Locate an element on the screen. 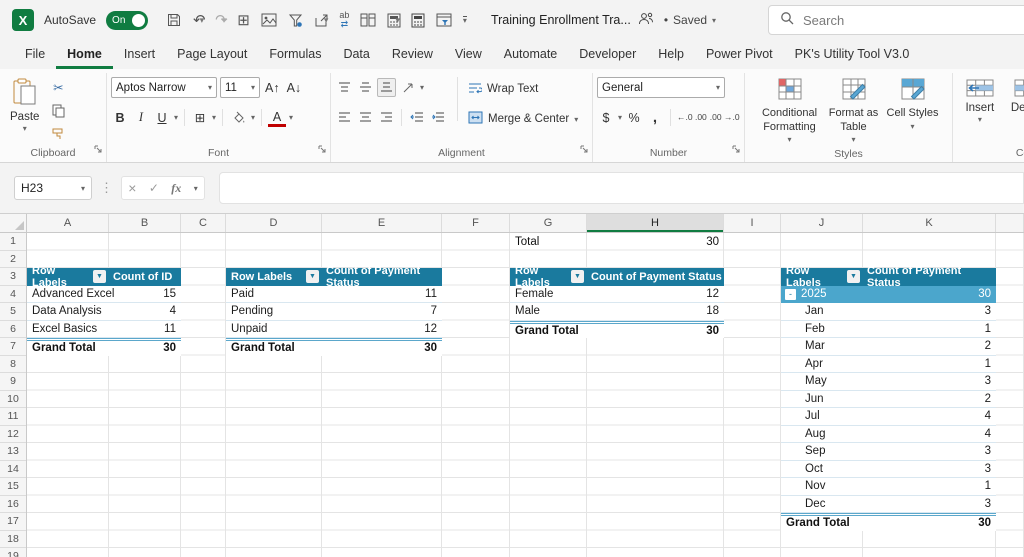  row-header-15: 15 is located at coordinates (13, 487).